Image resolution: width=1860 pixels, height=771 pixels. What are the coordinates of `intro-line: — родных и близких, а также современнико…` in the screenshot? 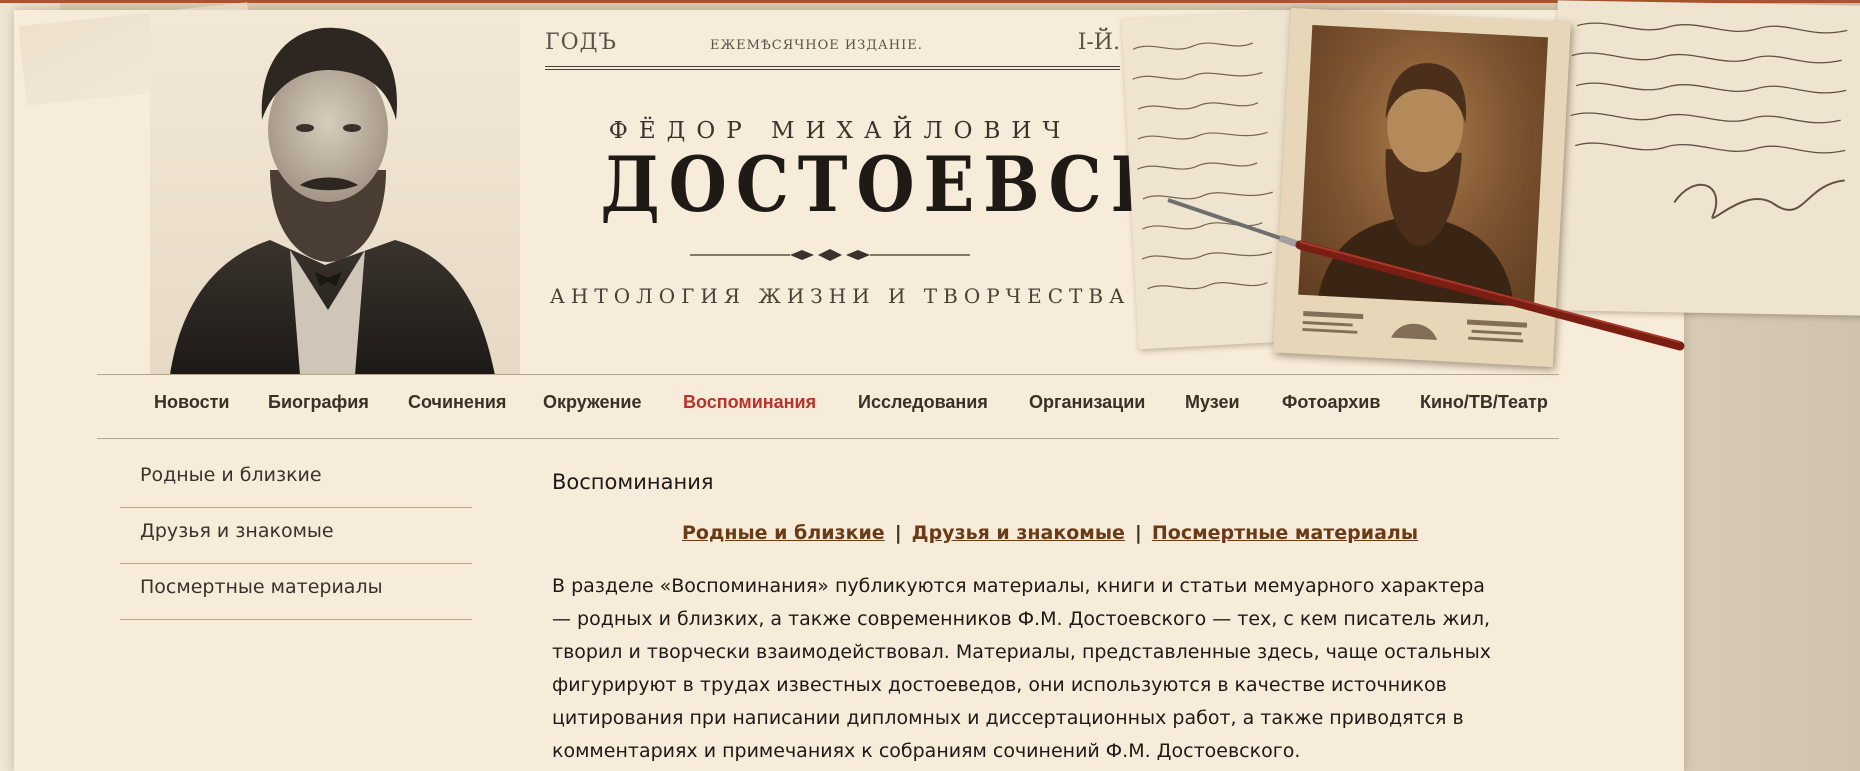 It's located at (1021, 619).